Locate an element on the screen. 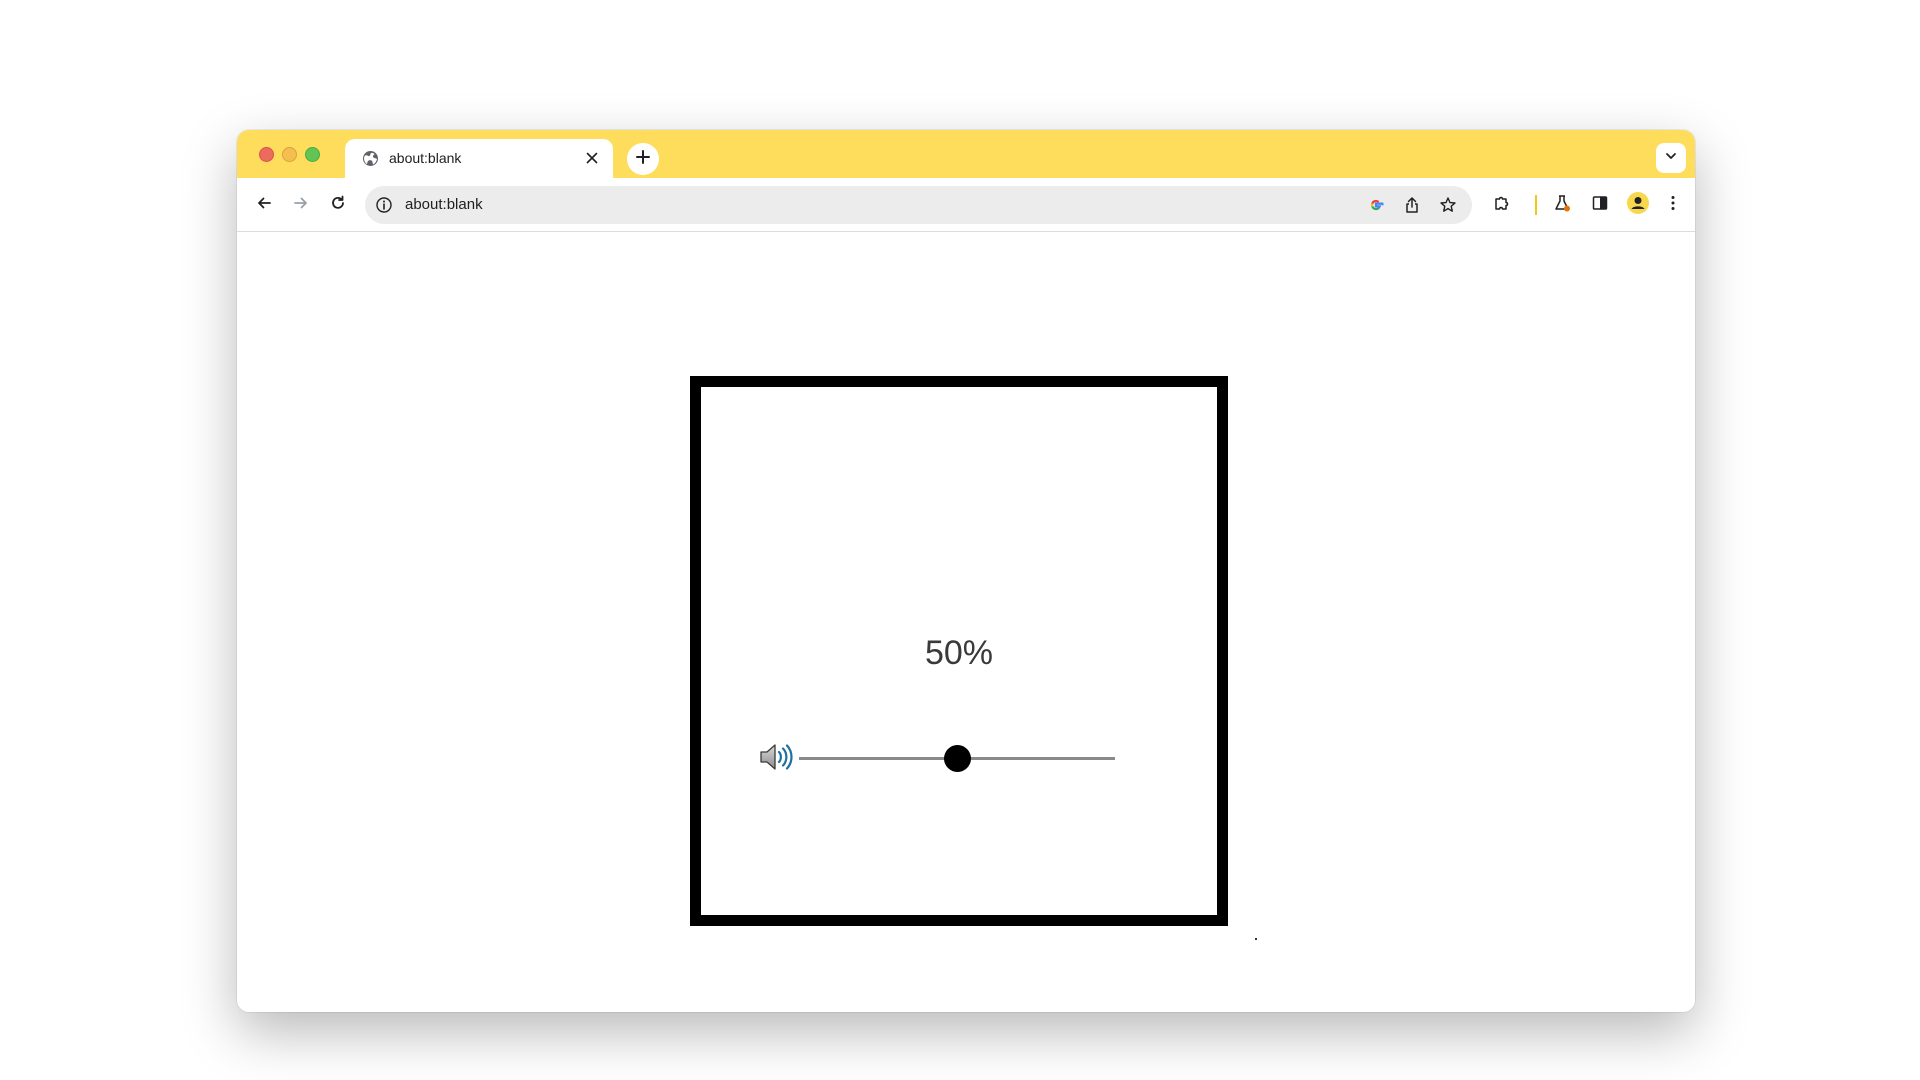 The image size is (1920, 1080). slider-thumb is located at coordinates (957, 758).